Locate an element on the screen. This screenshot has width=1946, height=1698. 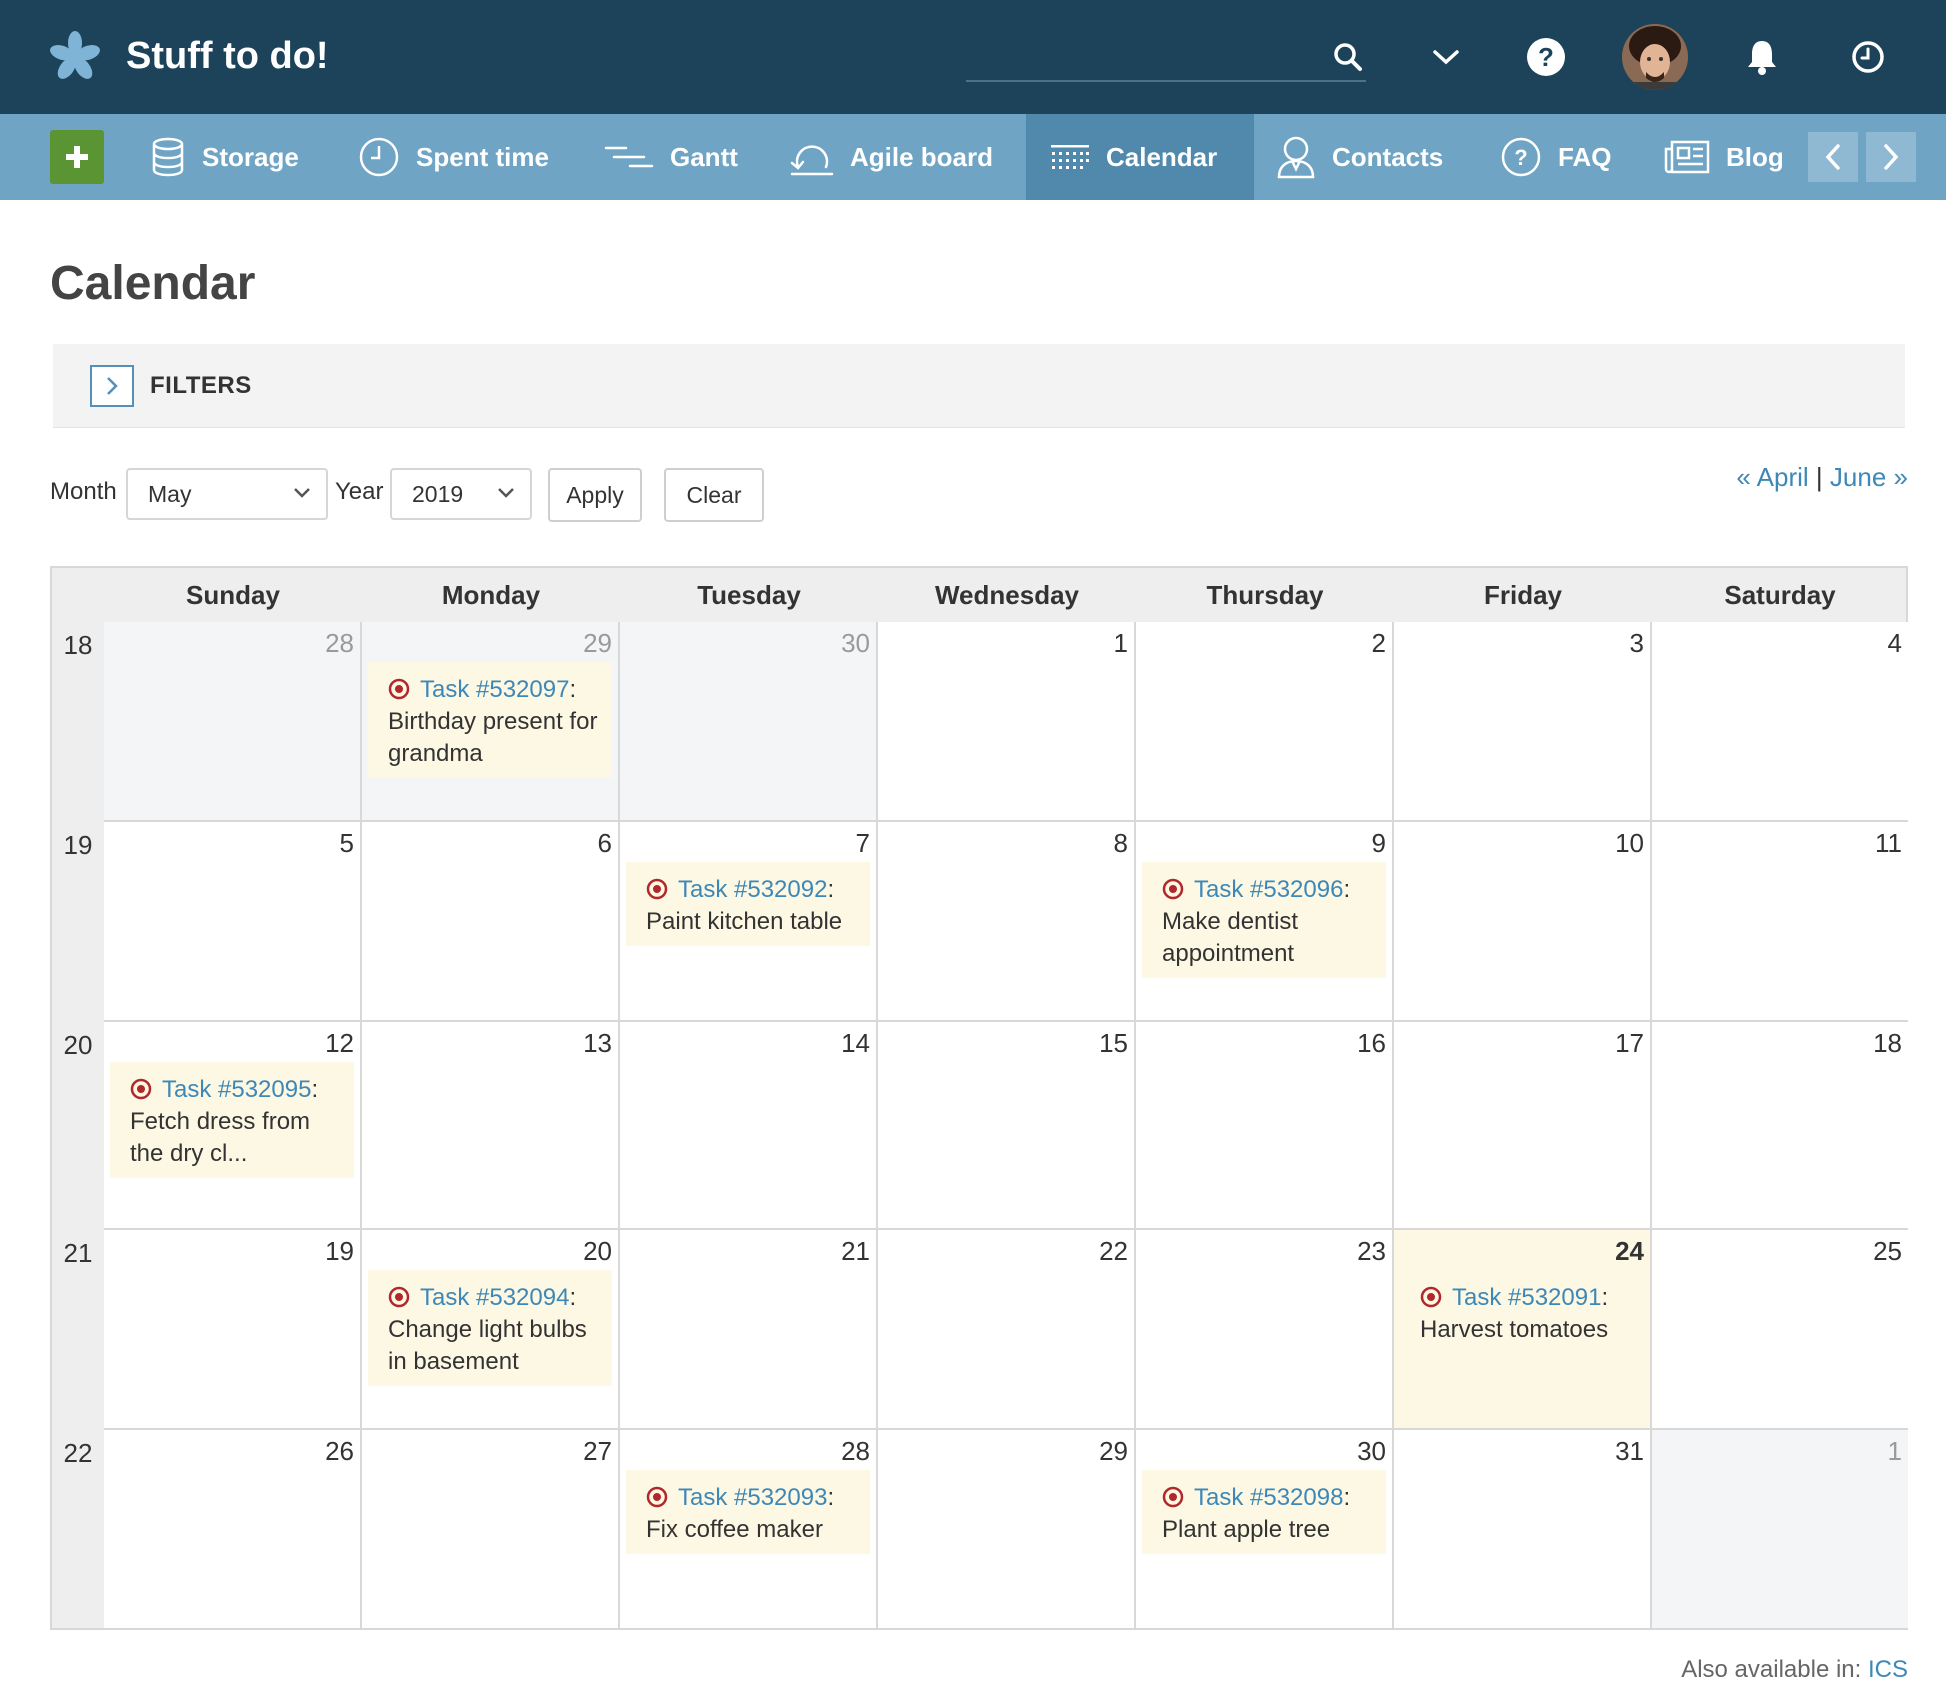
day-cell: 14 is located at coordinates (749, 1126).